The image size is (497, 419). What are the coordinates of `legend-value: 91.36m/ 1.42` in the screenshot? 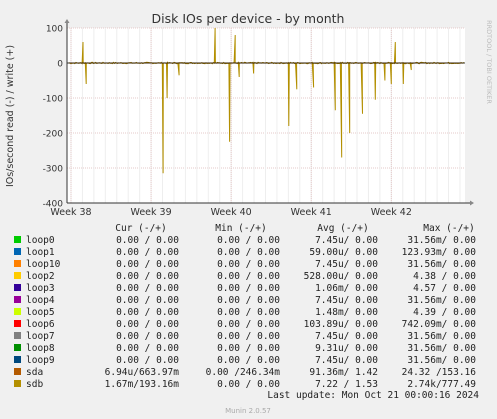 It's located at (343, 372).